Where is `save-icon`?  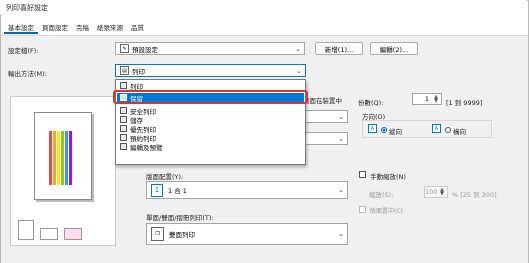 save-icon is located at coordinates (123, 119).